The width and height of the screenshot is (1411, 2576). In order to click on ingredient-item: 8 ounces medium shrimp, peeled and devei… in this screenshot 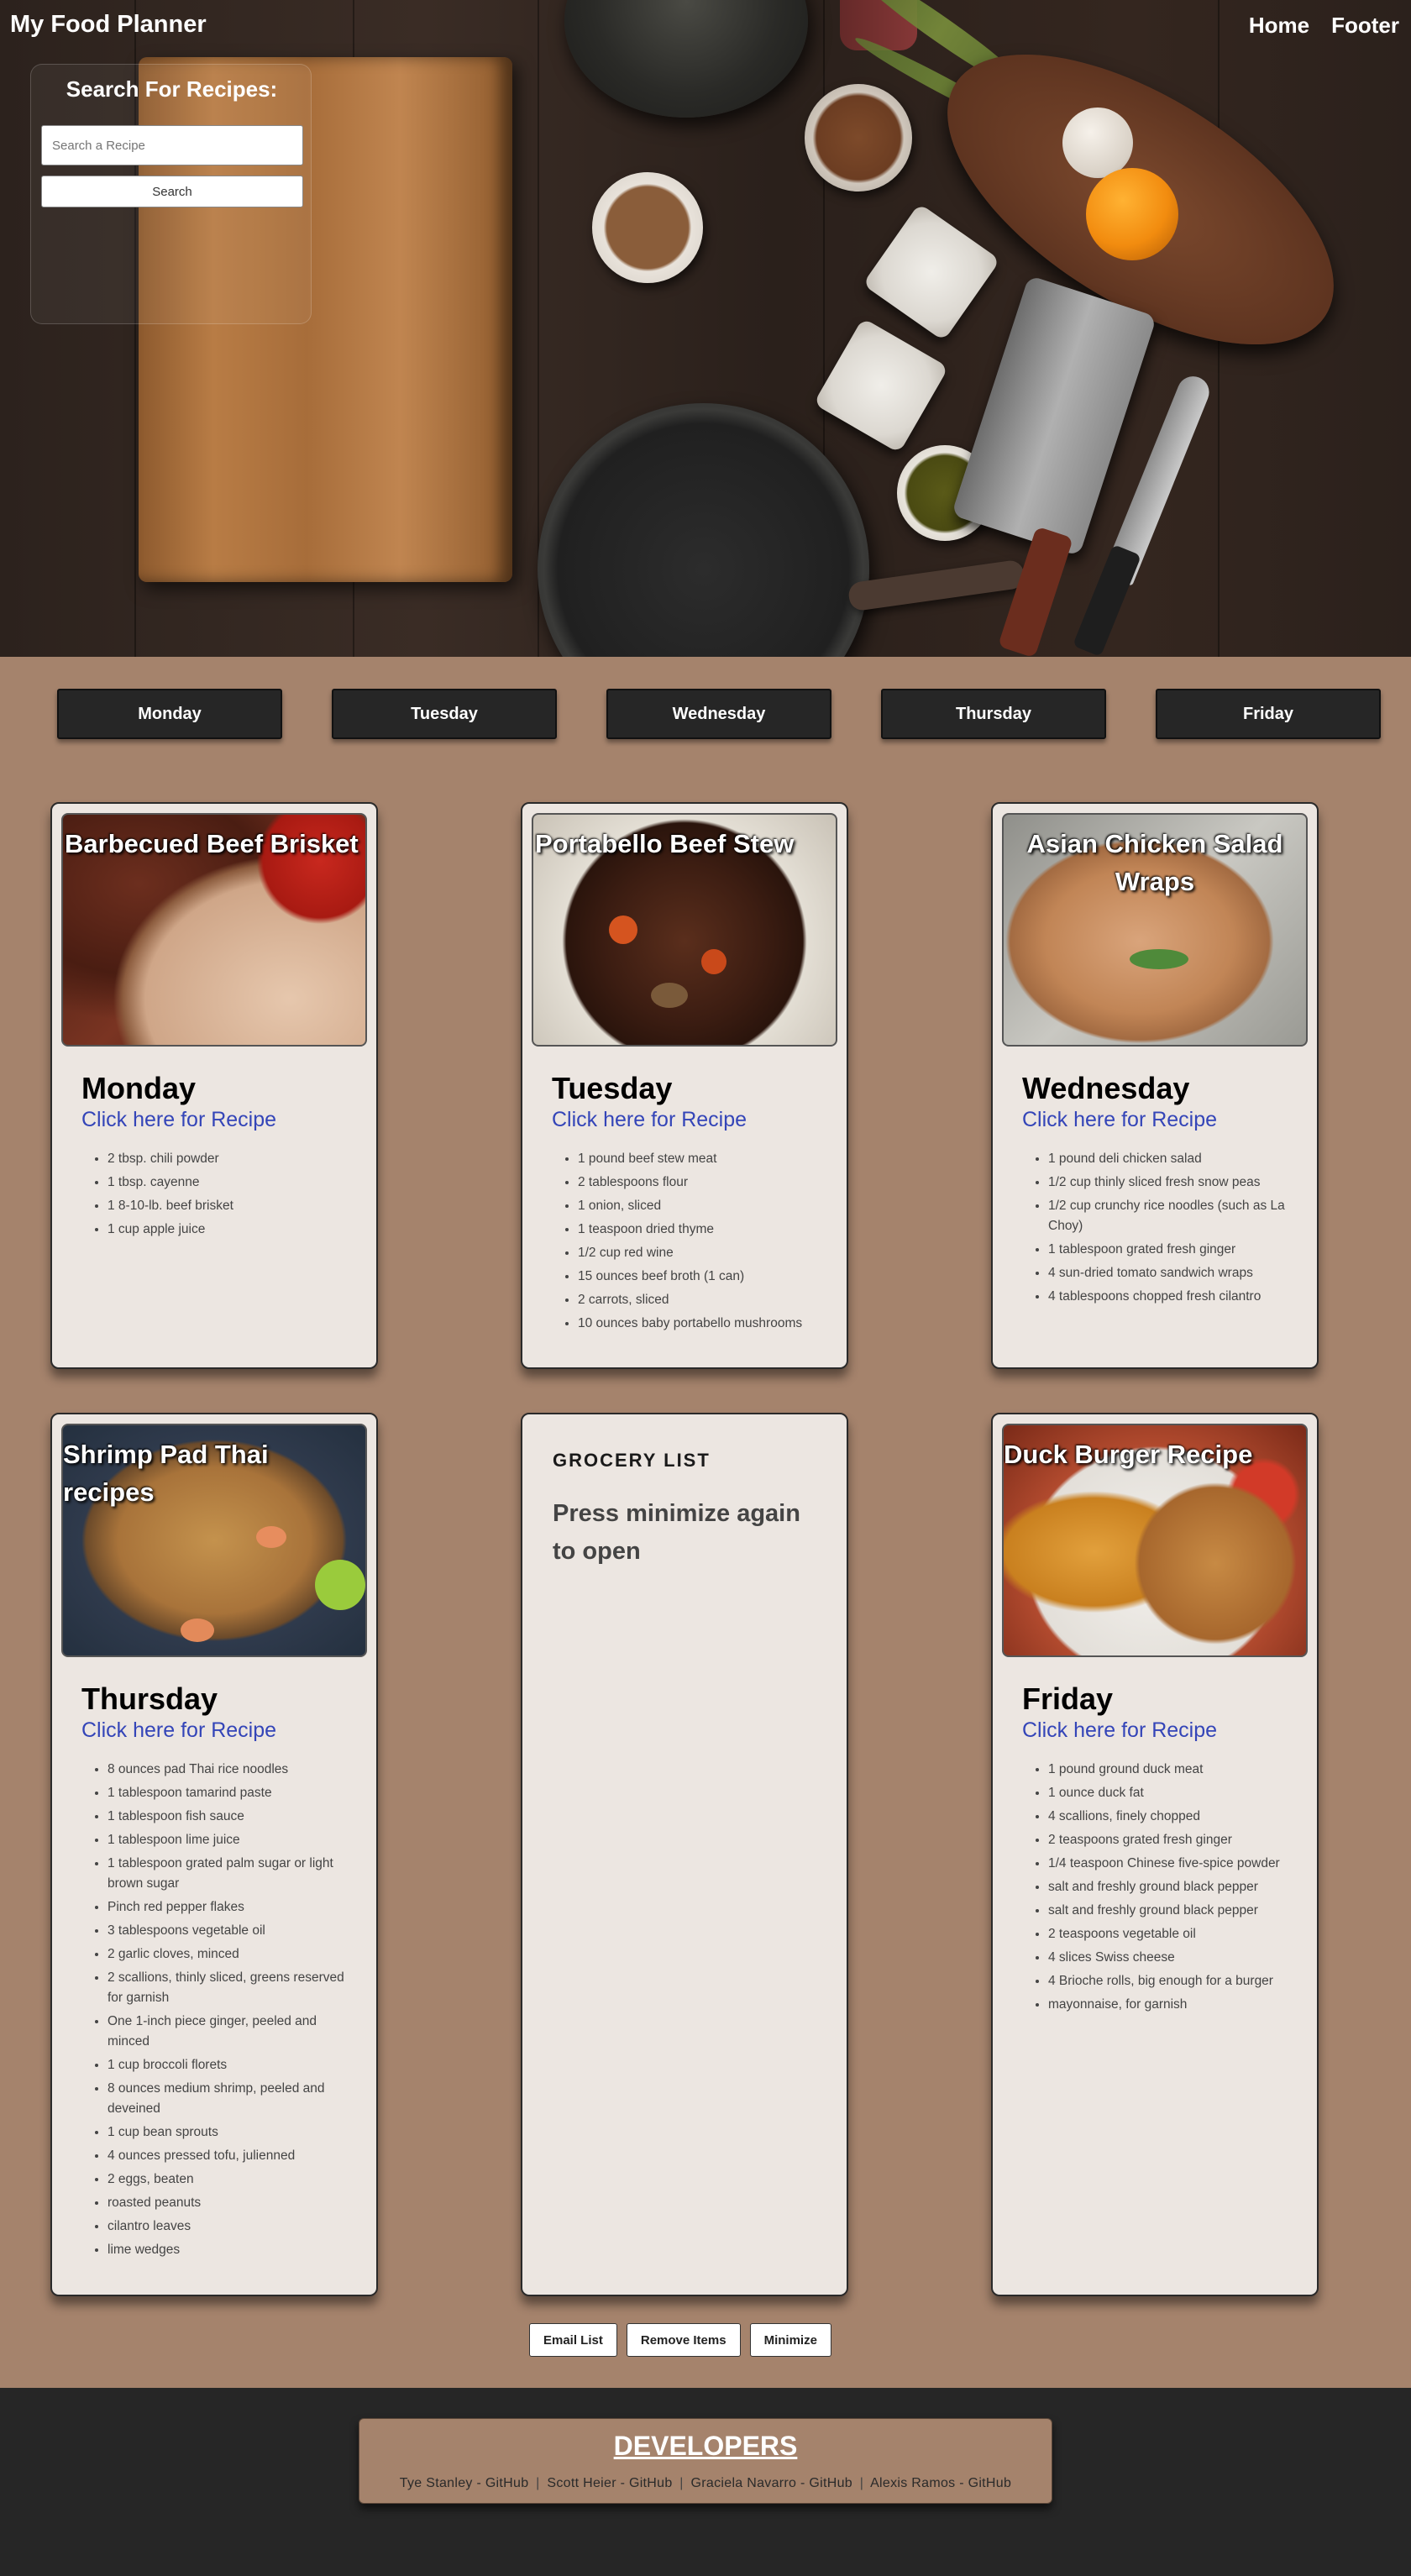, I will do `click(234, 2099)`.